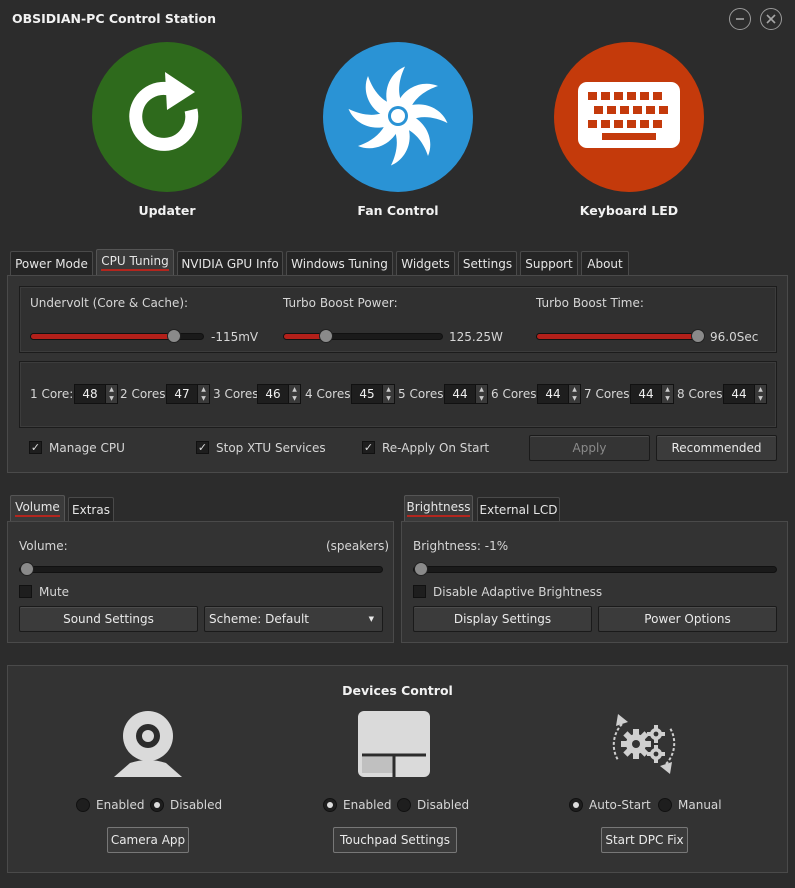 The height and width of the screenshot is (888, 795). I want to click on core-7-spinbox: 44 ▲ ▼, so click(652, 394).